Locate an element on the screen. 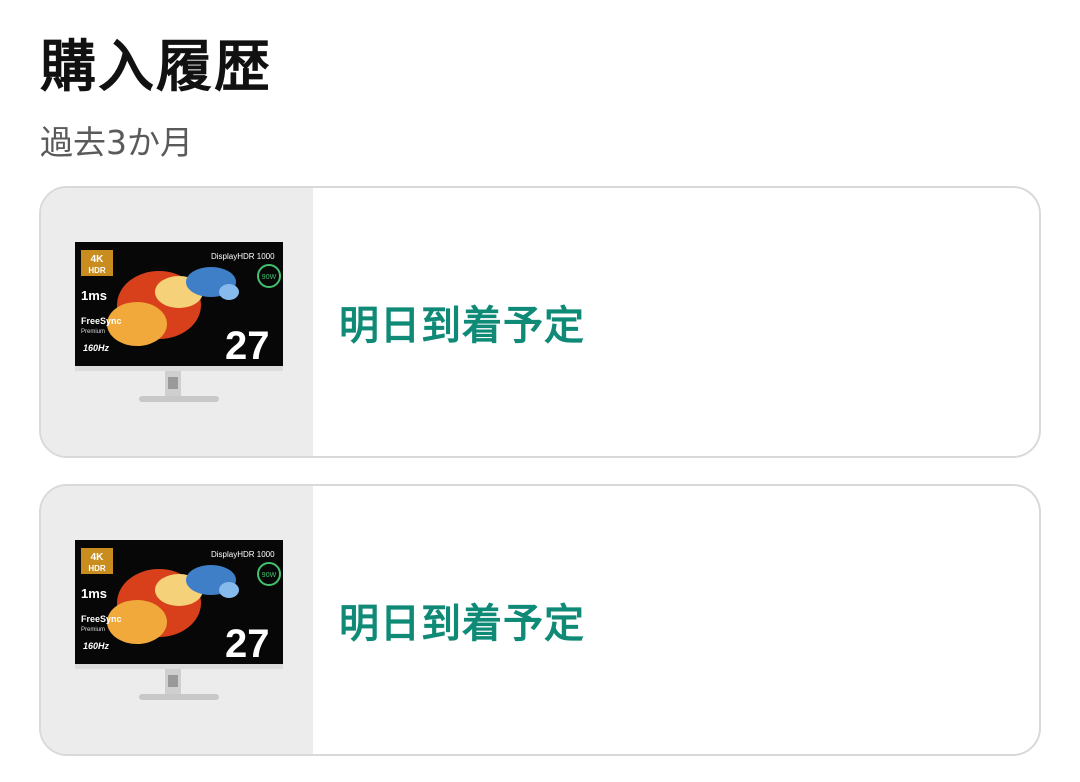 The width and height of the screenshot is (1080, 782). page-title: 購入履歴 is located at coordinates (156, 67).